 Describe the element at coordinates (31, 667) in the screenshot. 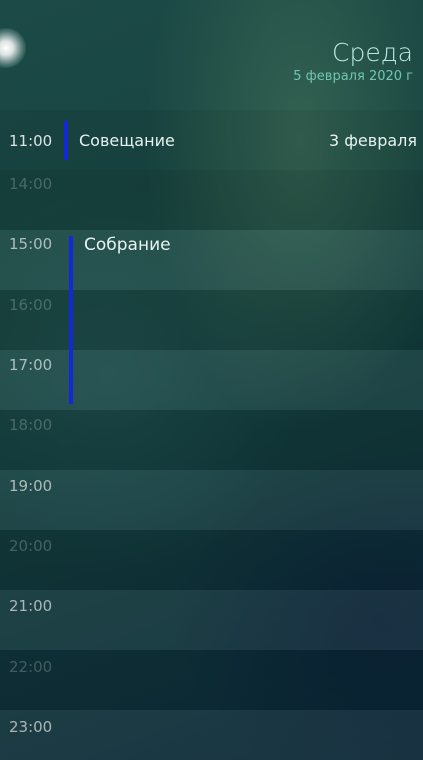

I see `hour-label-22: 22:00` at that location.